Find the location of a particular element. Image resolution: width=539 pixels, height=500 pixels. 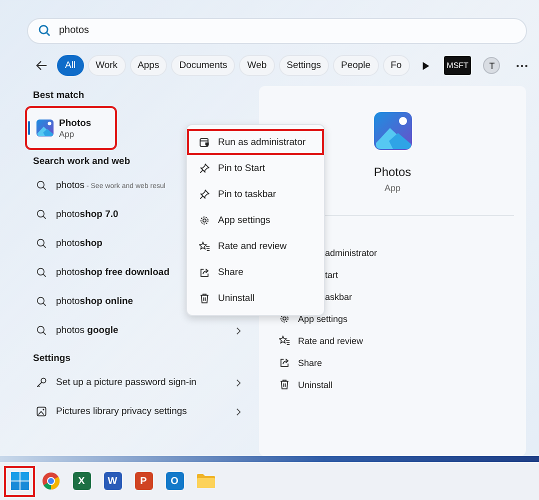

filter-tab: People is located at coordinates (355, 65).